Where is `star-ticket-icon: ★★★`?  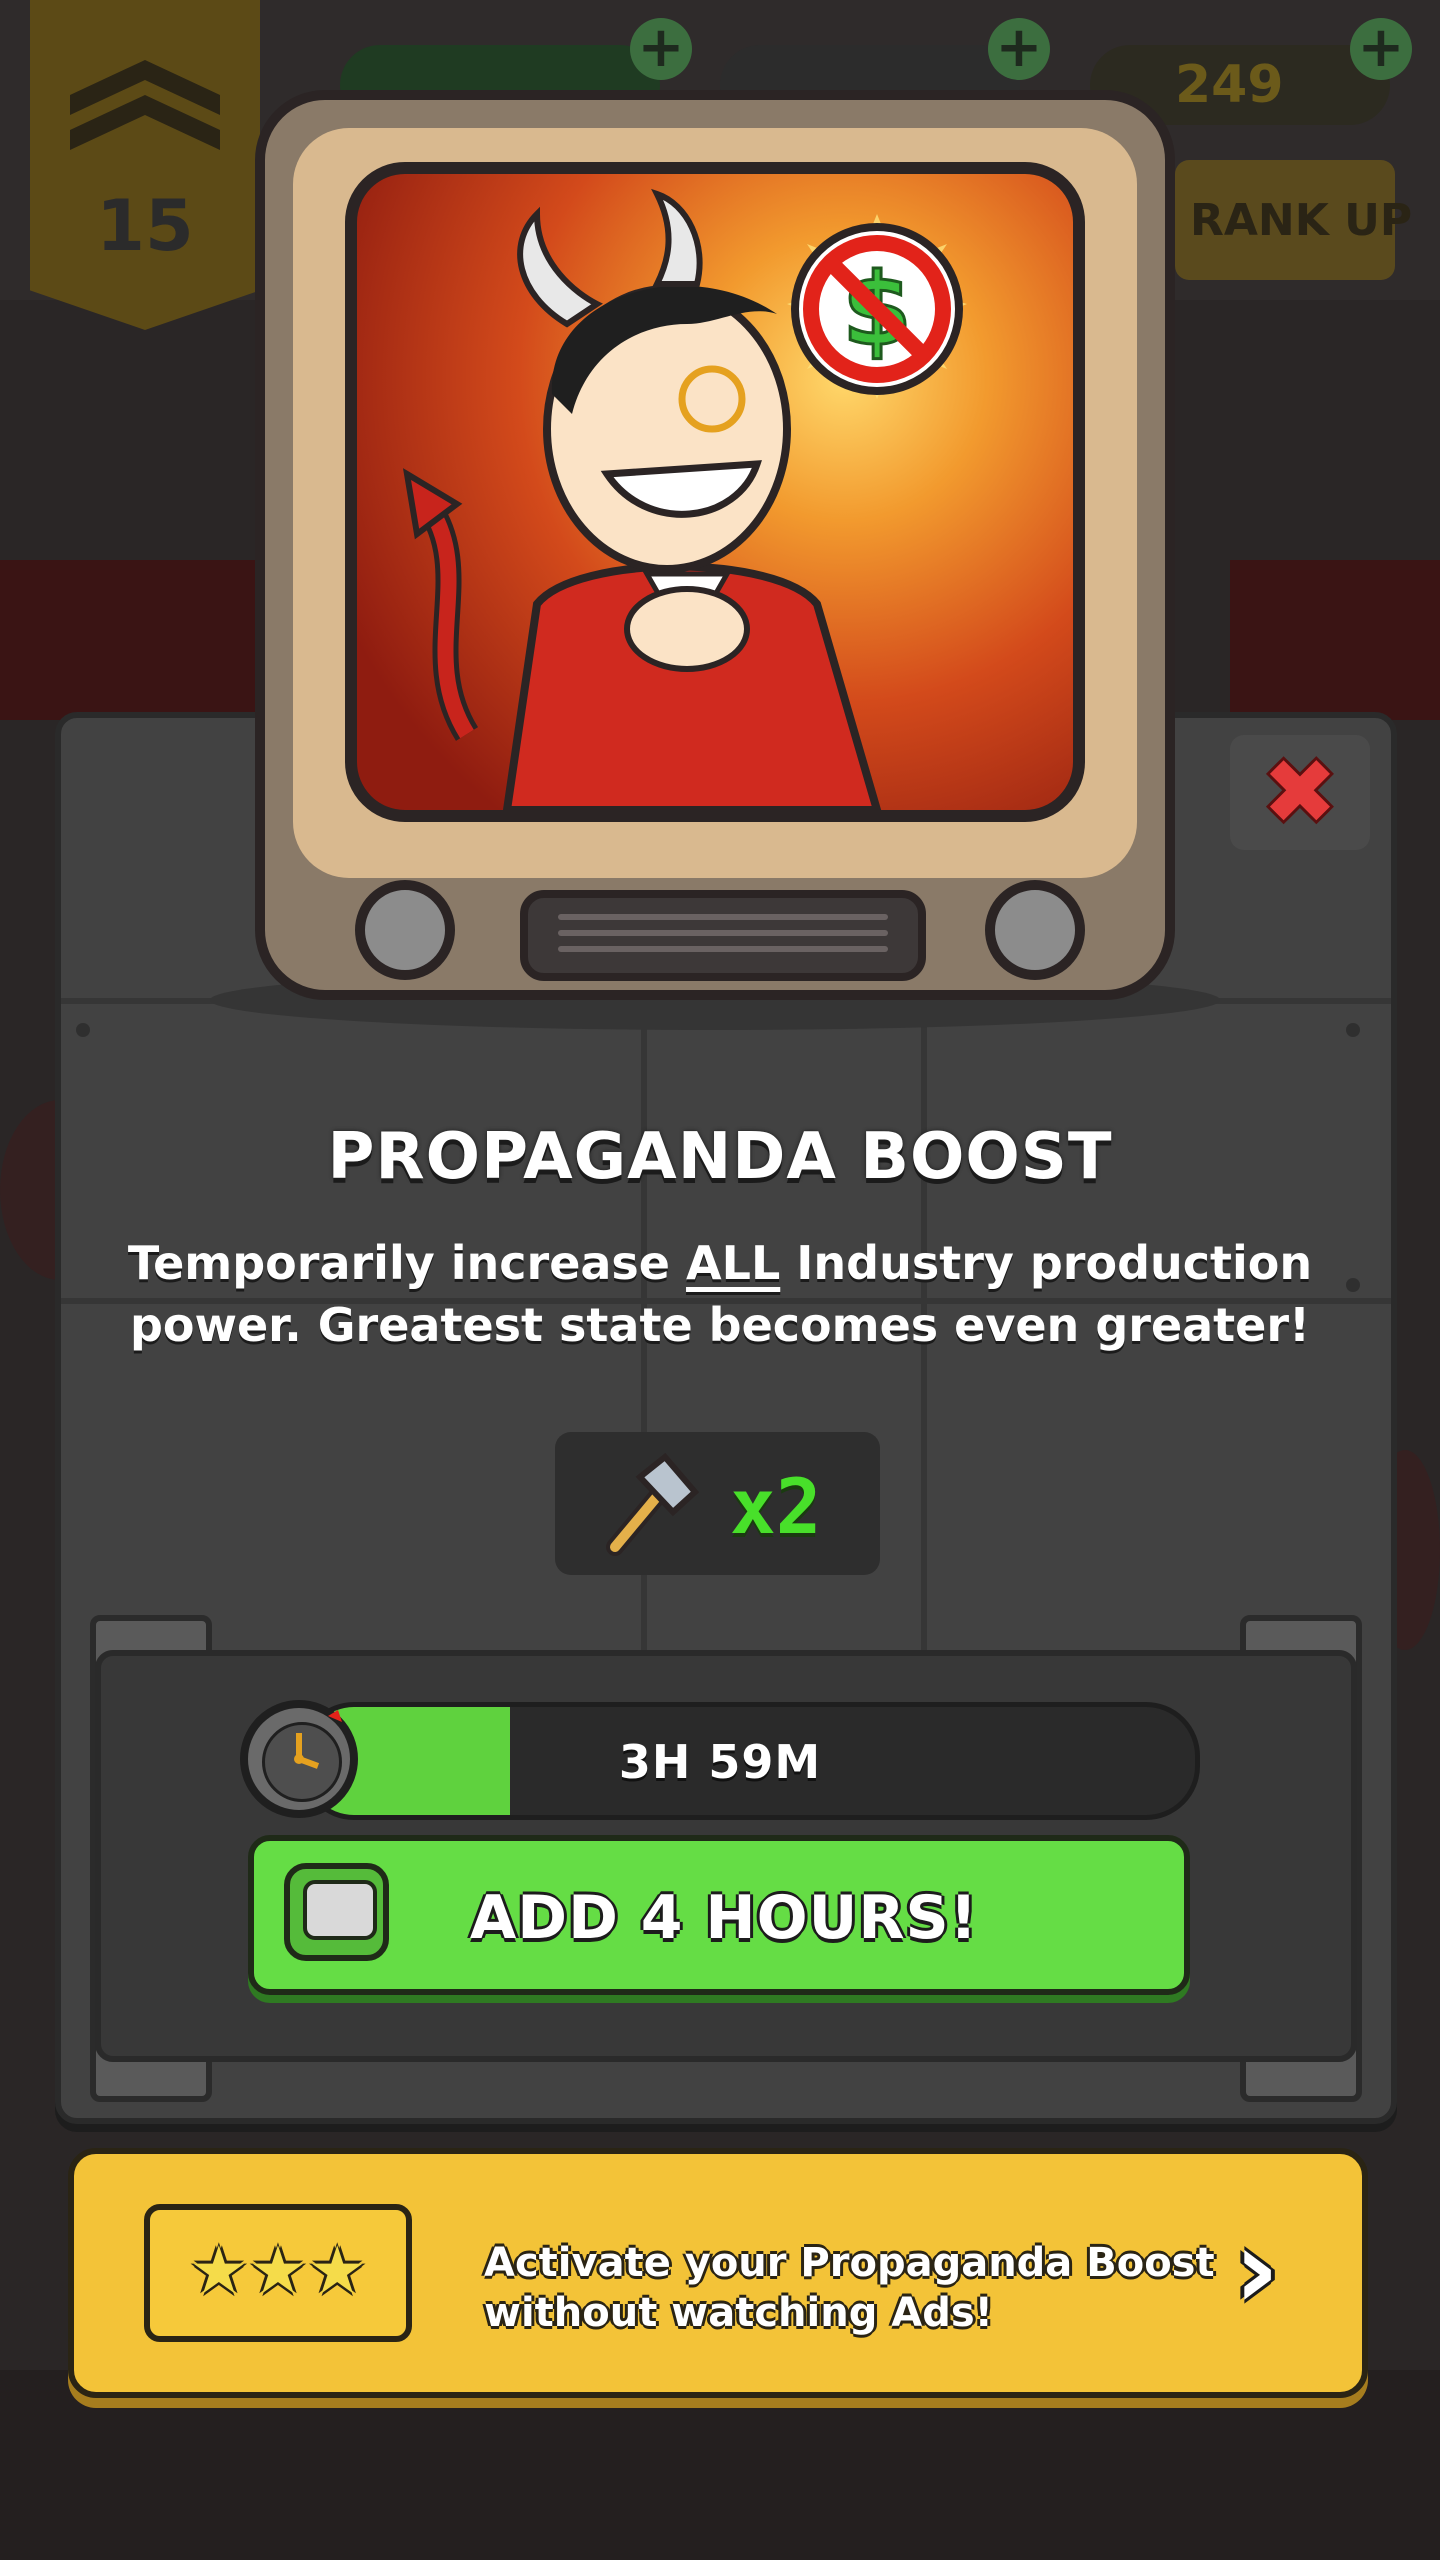 star-ticket-icon: ★★★ is located at coordinates (278, 2273).